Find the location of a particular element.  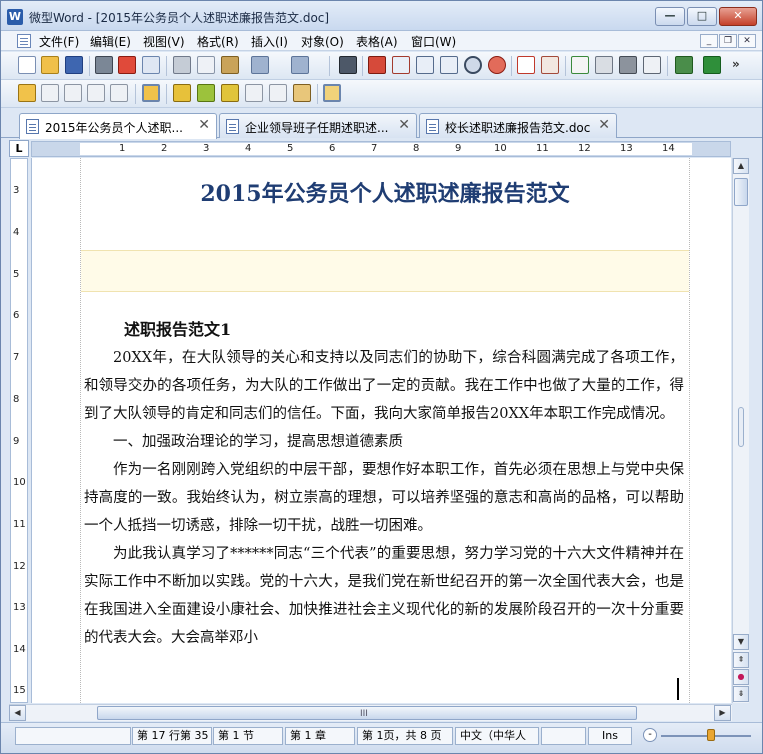

font-color-icon is located at coordinates (526, 65).